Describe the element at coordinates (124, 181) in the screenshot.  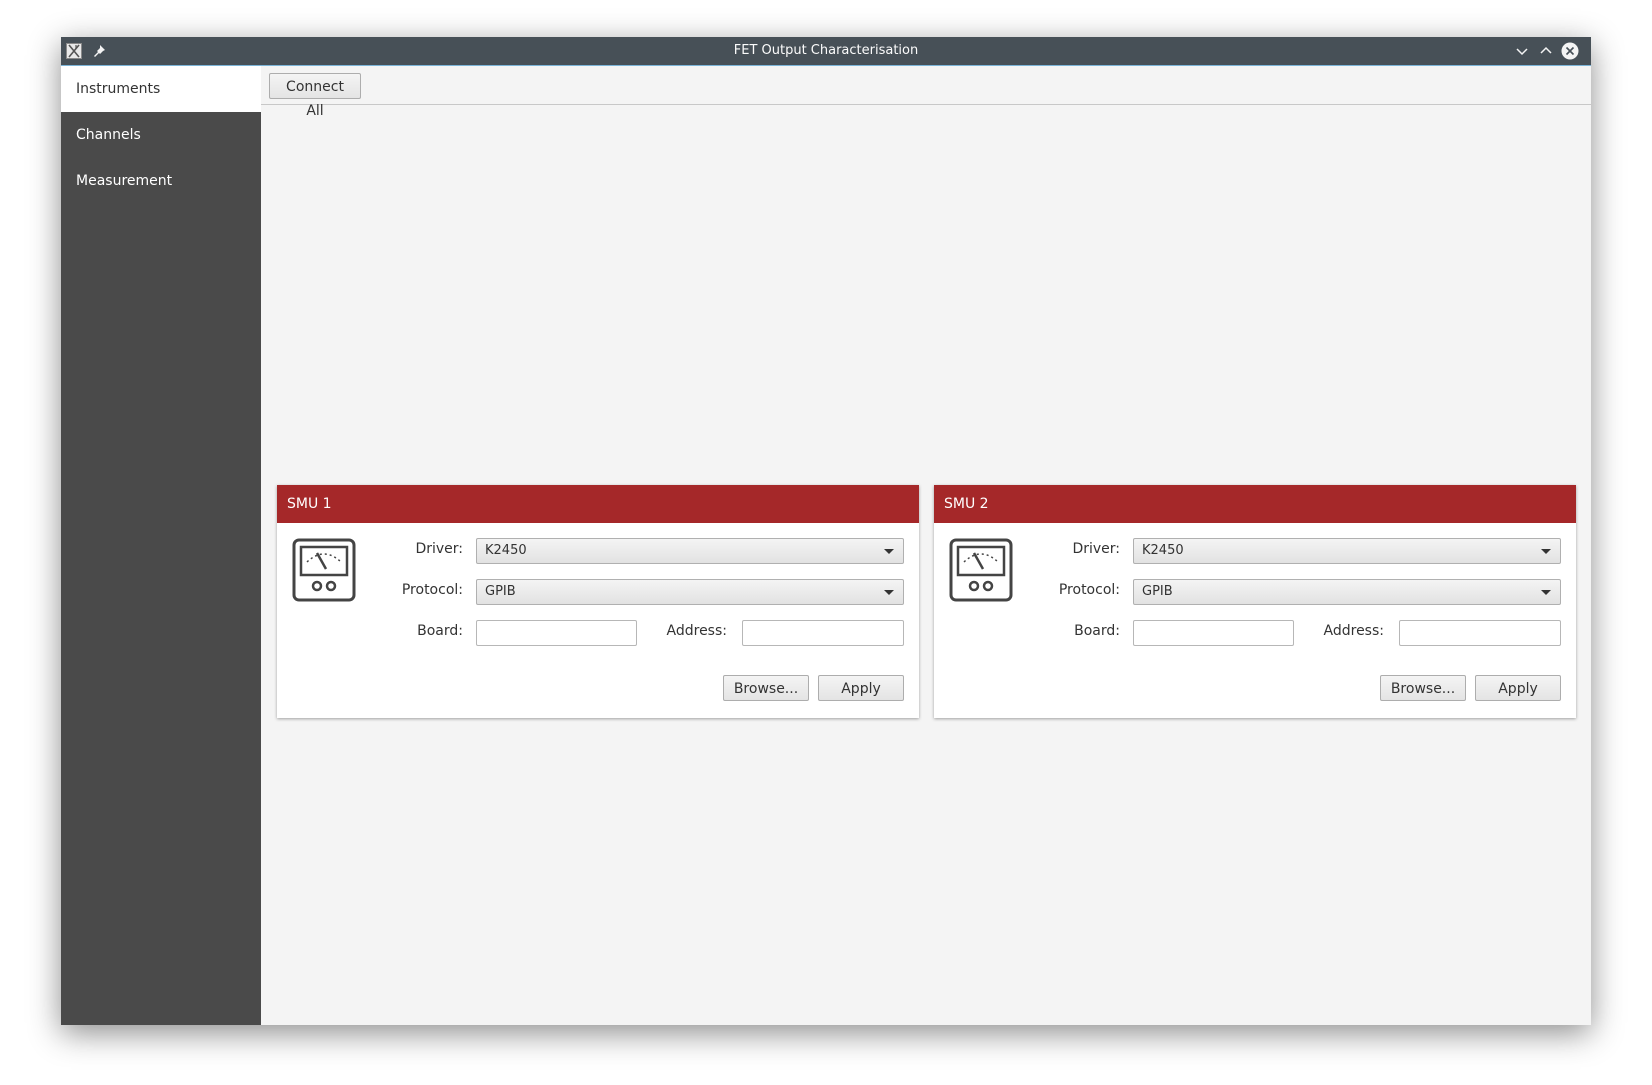
I see `sidebar-item-label: Measurement` at that location.